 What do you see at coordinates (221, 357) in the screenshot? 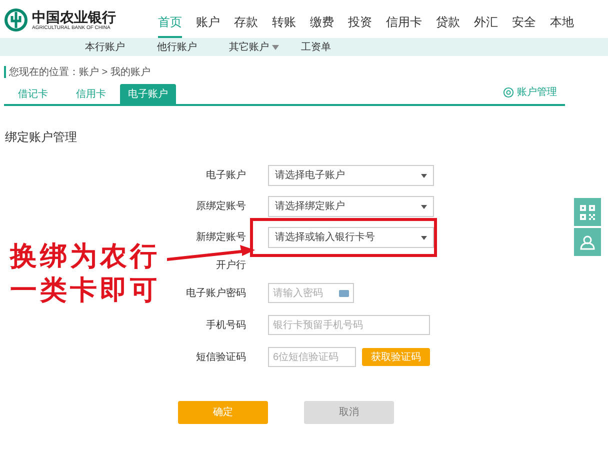
I see `field-label: 短信验证码` at bounding box center [221, 357].